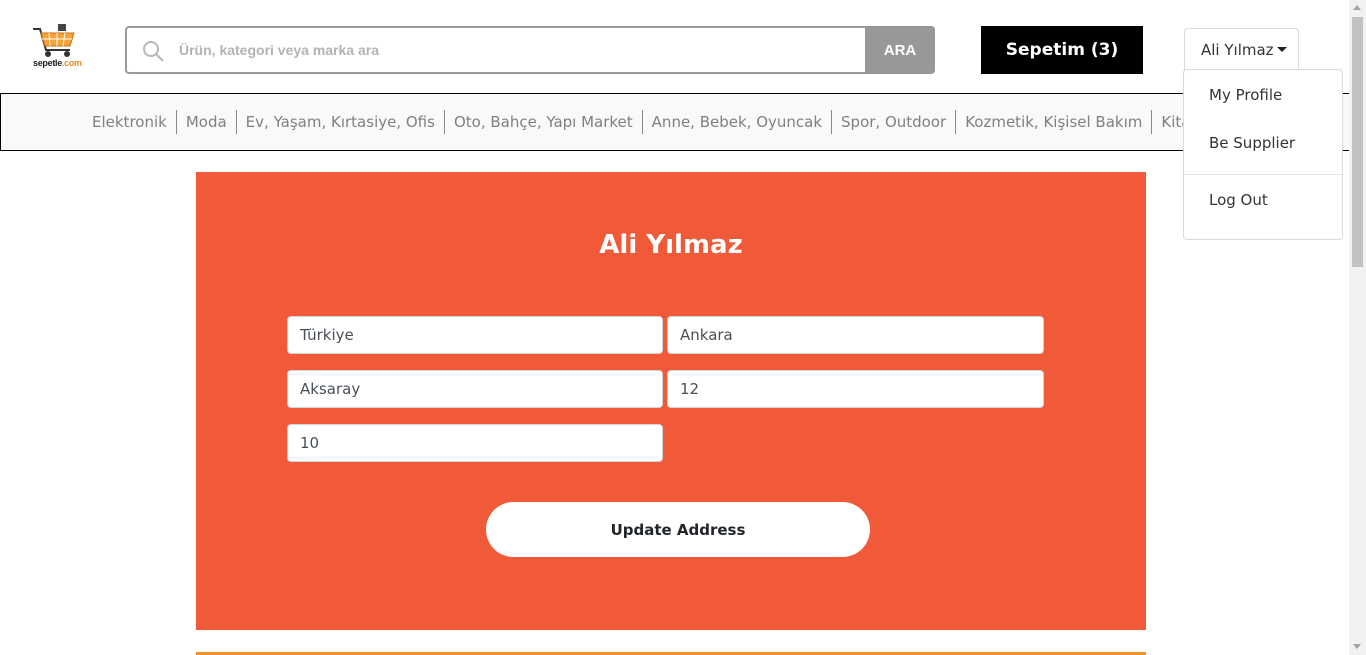 The image size is (1366, 655). I want to click on user-name: Ali Yılmaz, so click(1237, 50).